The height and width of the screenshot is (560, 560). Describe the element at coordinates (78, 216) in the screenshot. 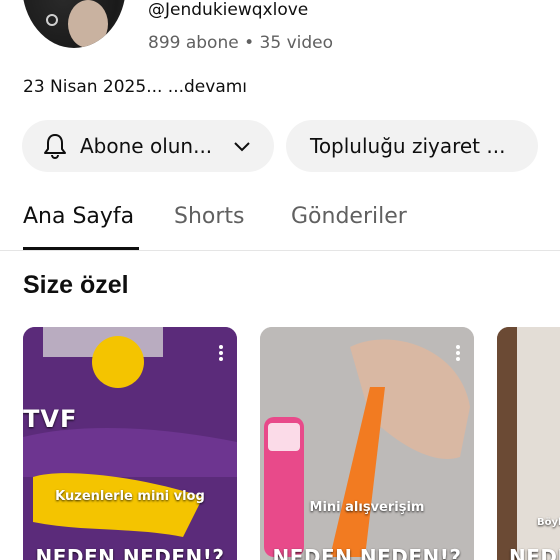

I see `tab-home: Ana Sayfa` at that location.